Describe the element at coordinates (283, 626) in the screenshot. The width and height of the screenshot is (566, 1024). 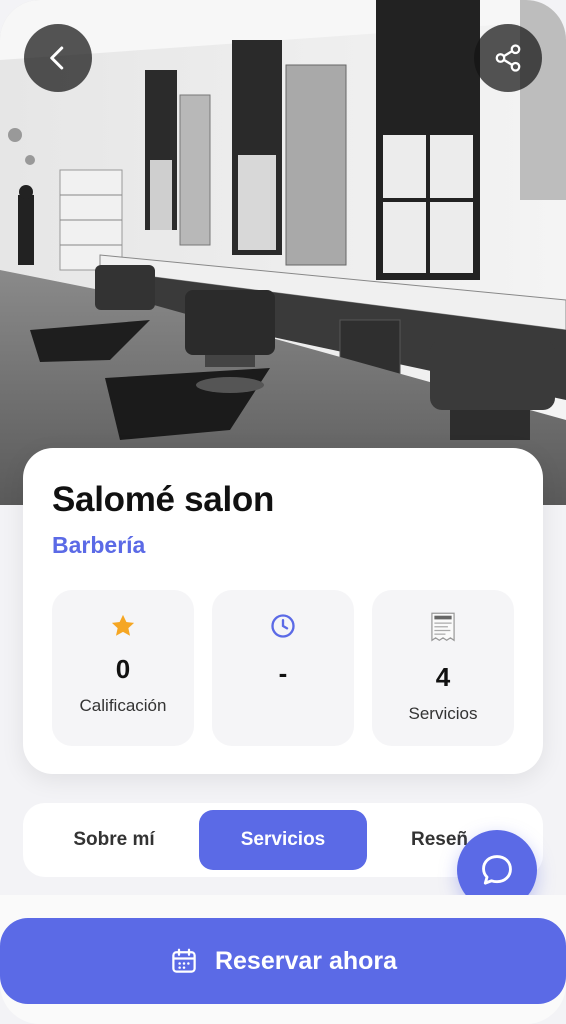
I see `clock-icon` at that location.